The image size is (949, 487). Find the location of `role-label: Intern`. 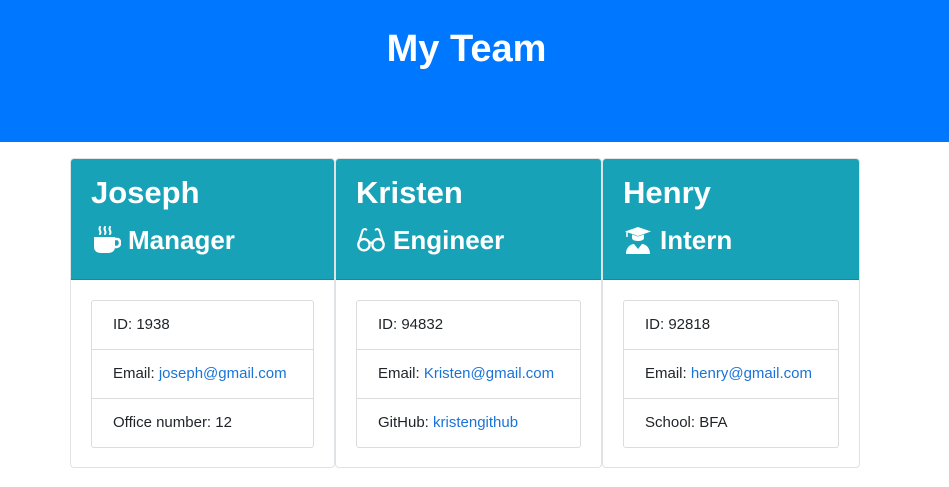

role-label: Intern is located at coordinates (696, 240).